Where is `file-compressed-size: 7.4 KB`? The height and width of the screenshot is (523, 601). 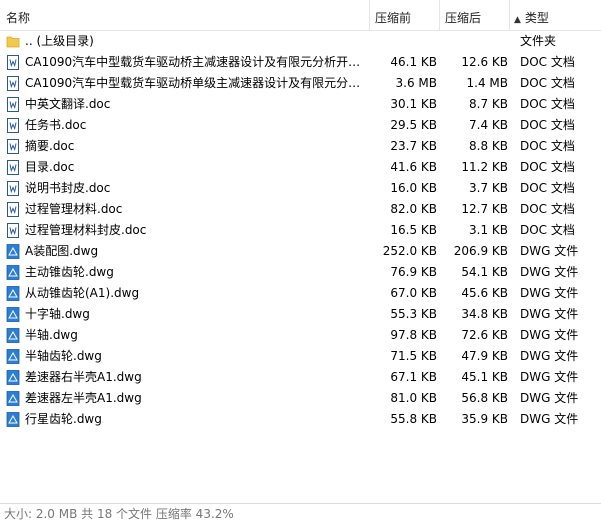
file-compressed-size: 7.4 KB is located at coordinates (488, 125).